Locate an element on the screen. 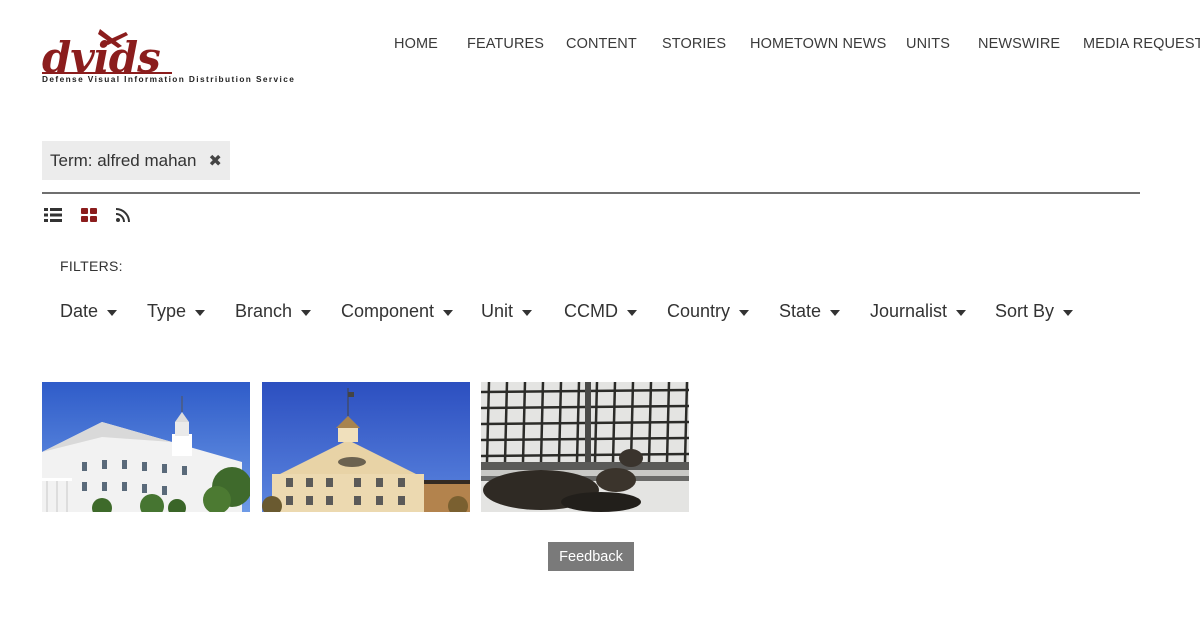  nav-newswire: NEWSWIRE is located at coordinates (1019, 44).